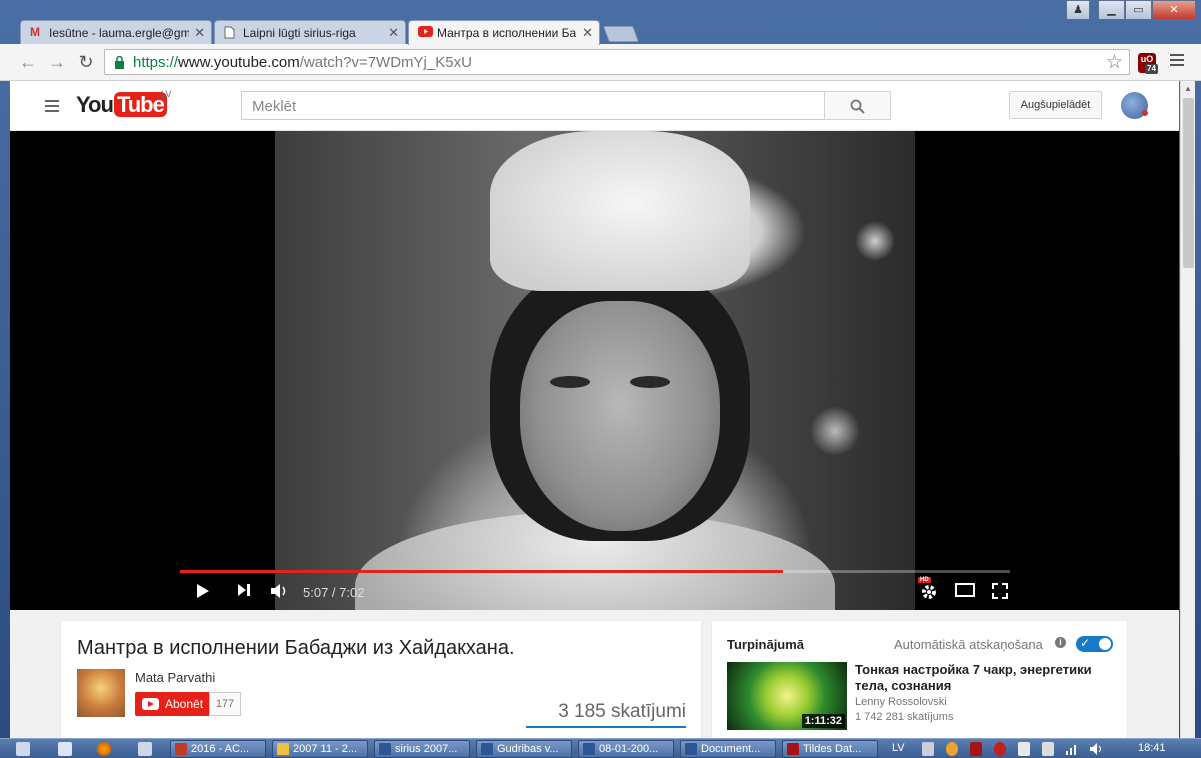  I want to click on search-input: Meklēt, so click(533, 105).